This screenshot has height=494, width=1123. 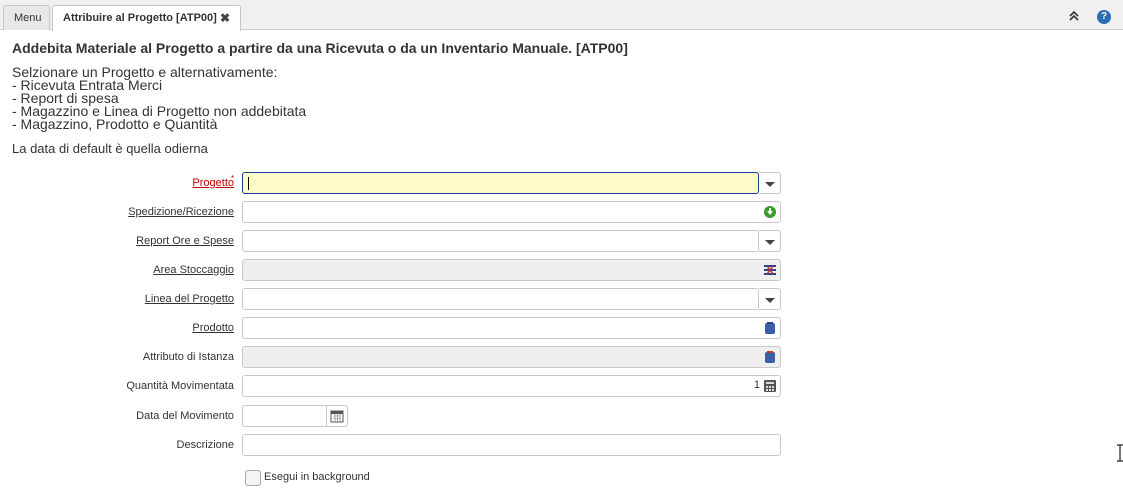 What do you see at coordinates (511, 386) in the screenshot?
I see `quantita-input: 1` at bounding box center [511, 386].